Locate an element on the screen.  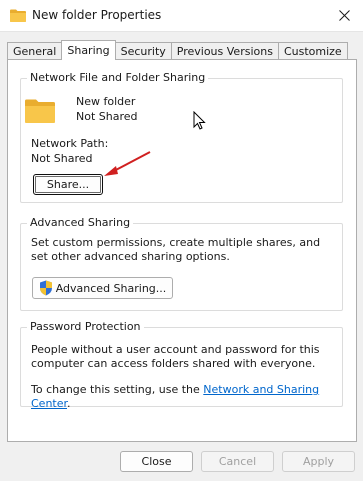
tab-previous-versions: Previous Versions is located at coordinates (224, 50).